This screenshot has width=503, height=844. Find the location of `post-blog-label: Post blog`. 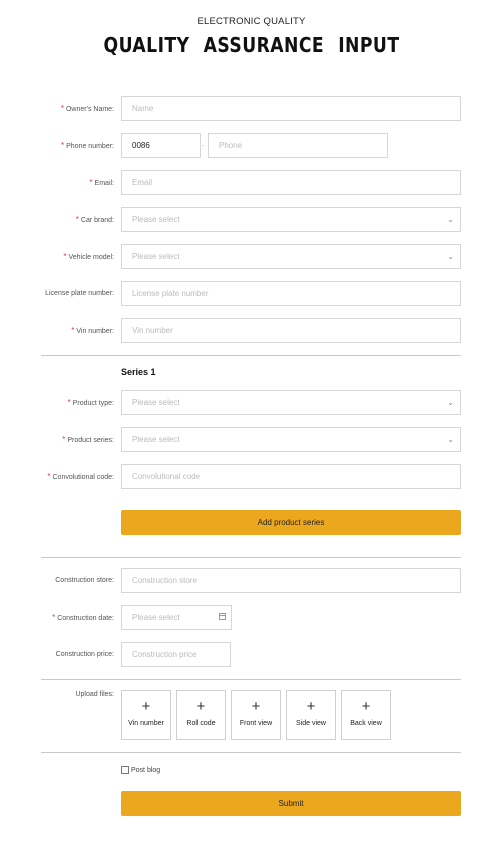

post-blog-label: Post blog is located at coordinates (146, 770).